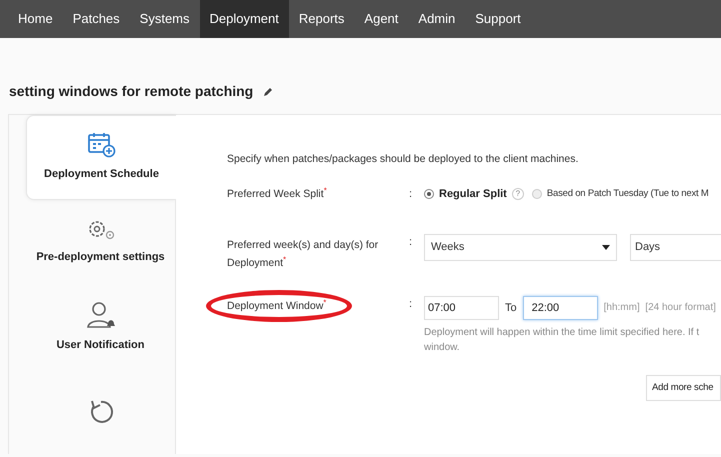 The height and width of the screenshot is (457, 721). I want to click on nav-tab: Patches, so click(96, 19).